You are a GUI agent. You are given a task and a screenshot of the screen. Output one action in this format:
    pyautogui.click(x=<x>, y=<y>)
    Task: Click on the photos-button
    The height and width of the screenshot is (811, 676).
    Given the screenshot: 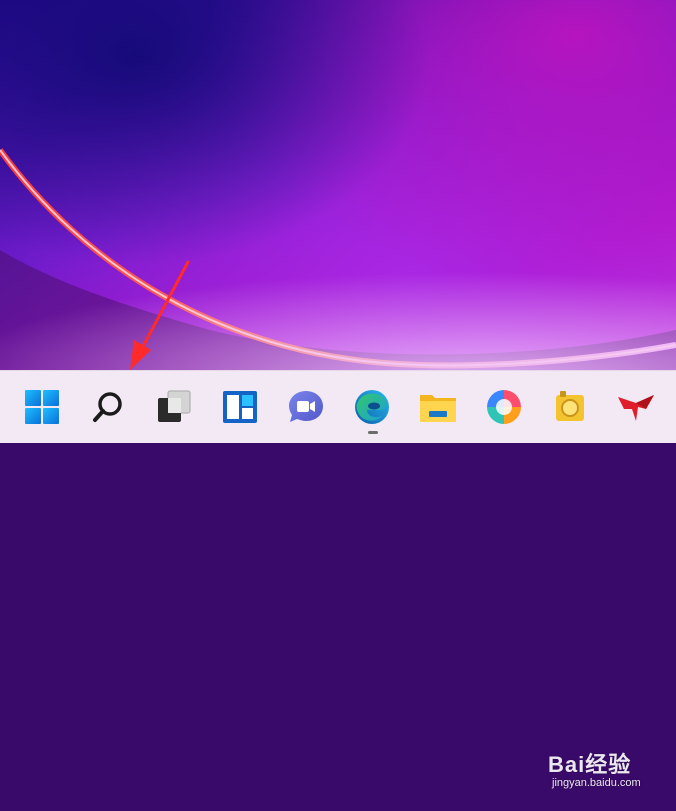 What is the action you would take?
    pyautogui.click(x=504, y=407)
    